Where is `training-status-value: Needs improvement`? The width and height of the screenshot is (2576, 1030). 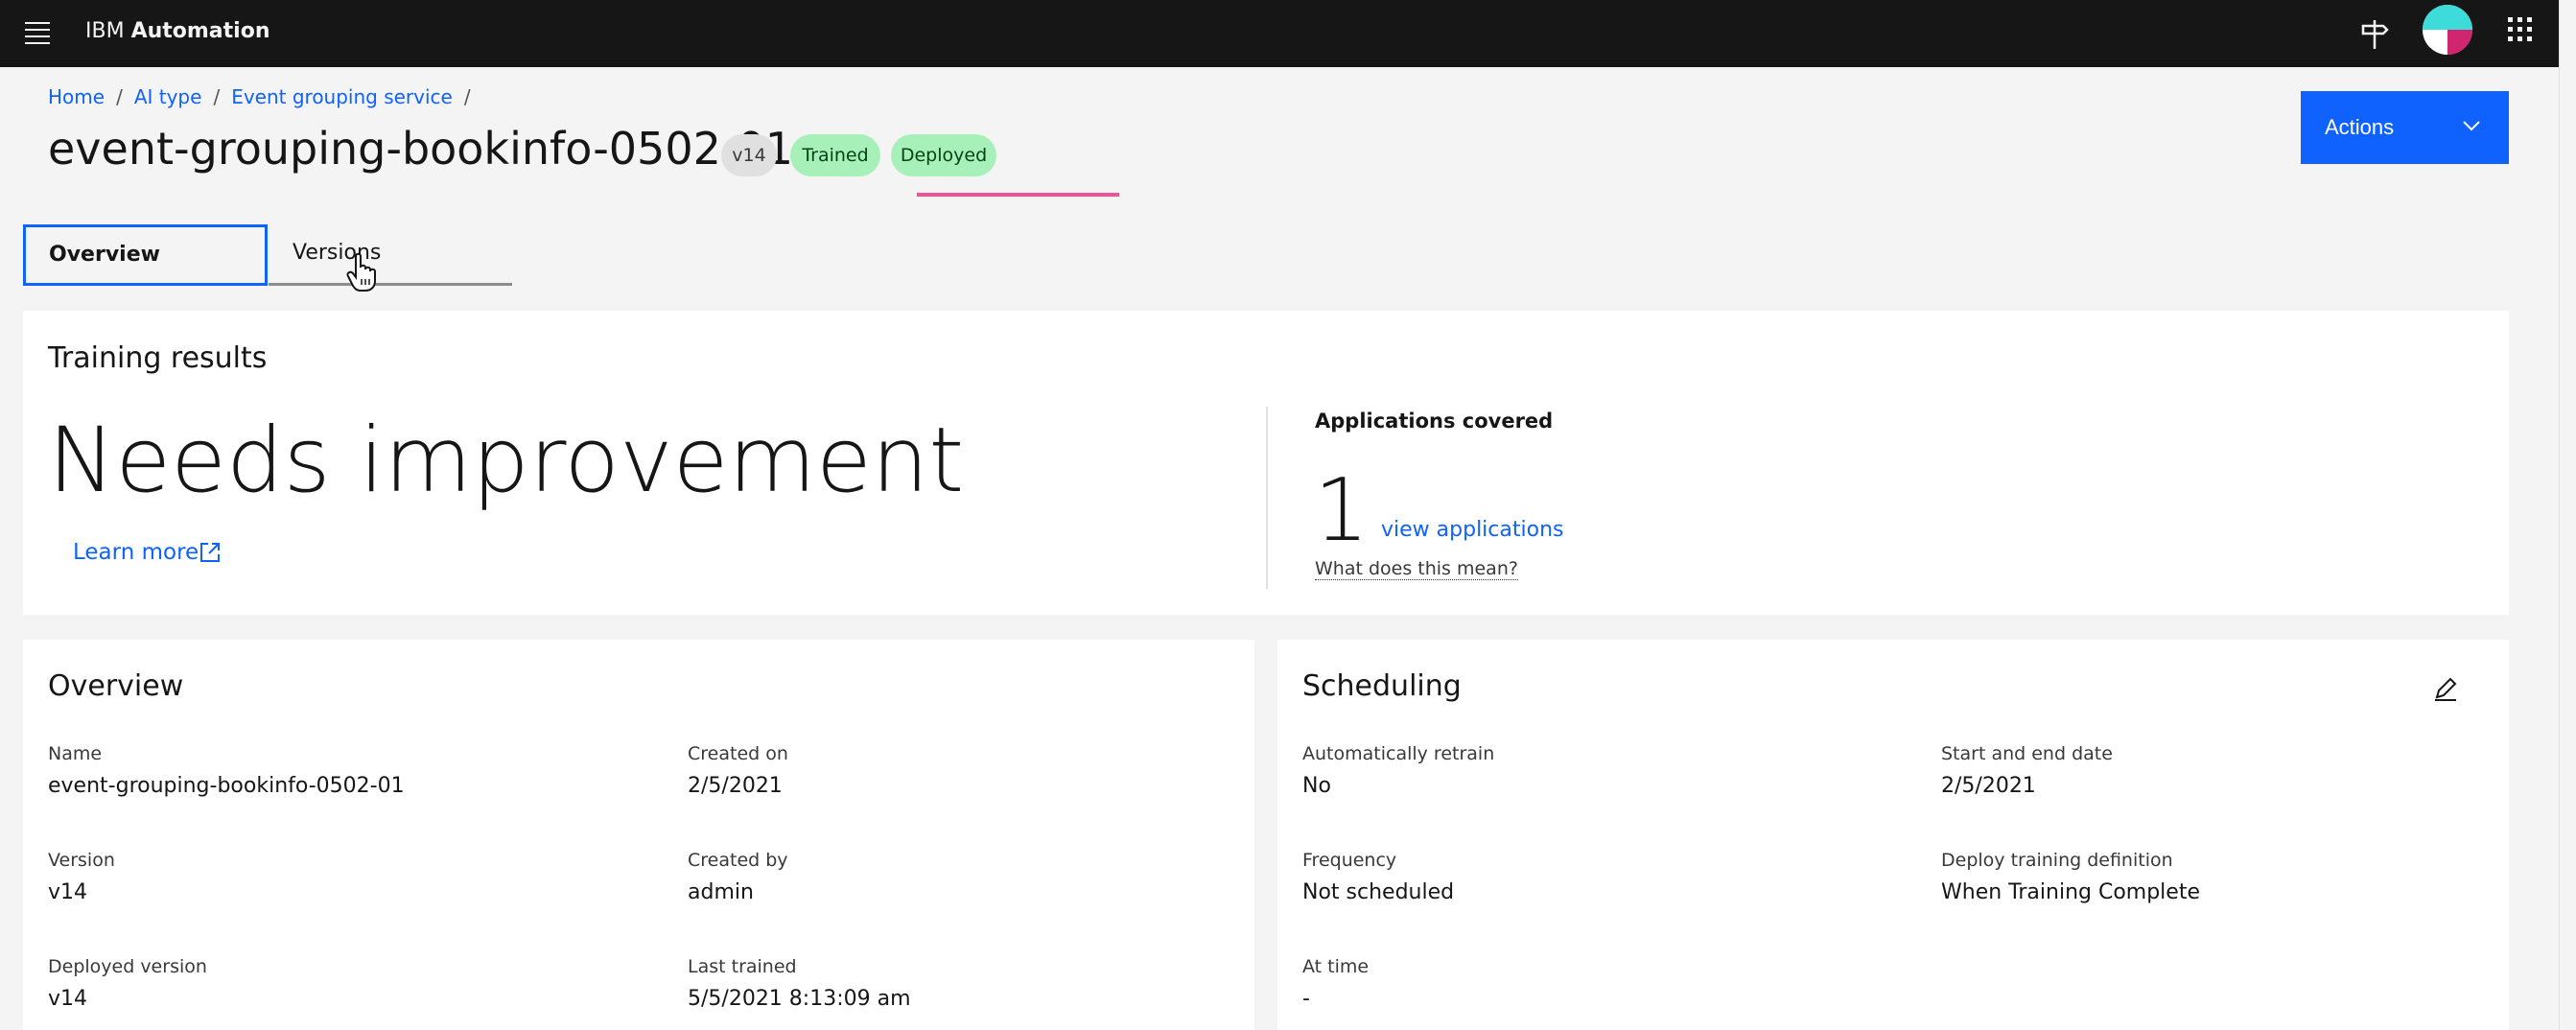 training-status-value: Needs improvement is located at coordinates (506, 461).